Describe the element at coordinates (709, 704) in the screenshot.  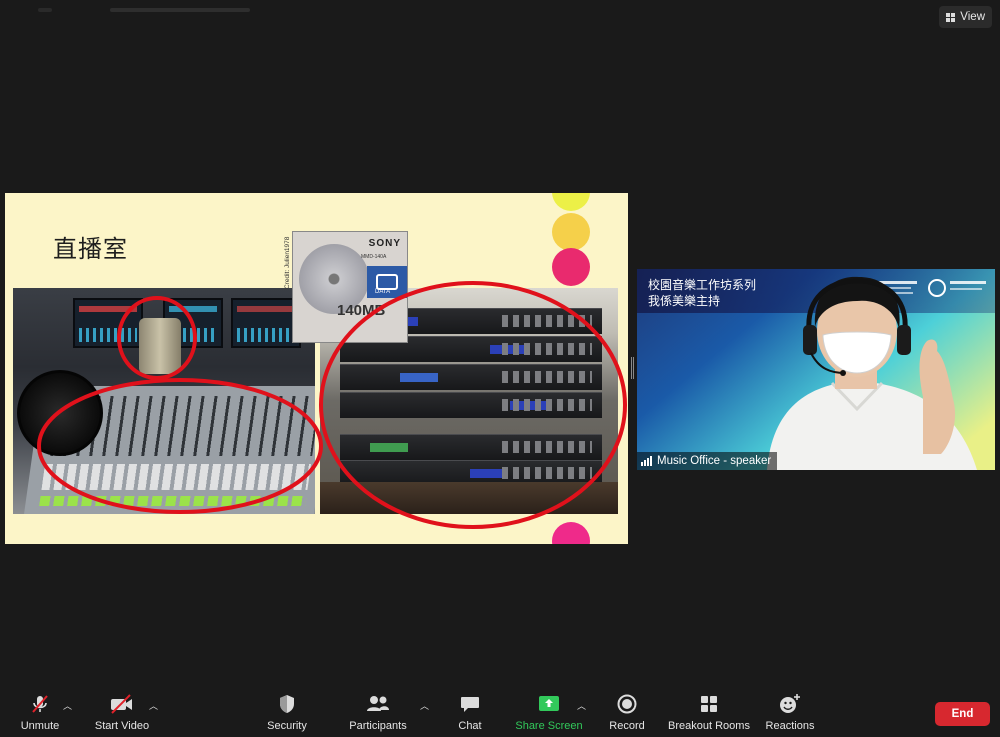
I see `breakout-rooms-icon` at that location.